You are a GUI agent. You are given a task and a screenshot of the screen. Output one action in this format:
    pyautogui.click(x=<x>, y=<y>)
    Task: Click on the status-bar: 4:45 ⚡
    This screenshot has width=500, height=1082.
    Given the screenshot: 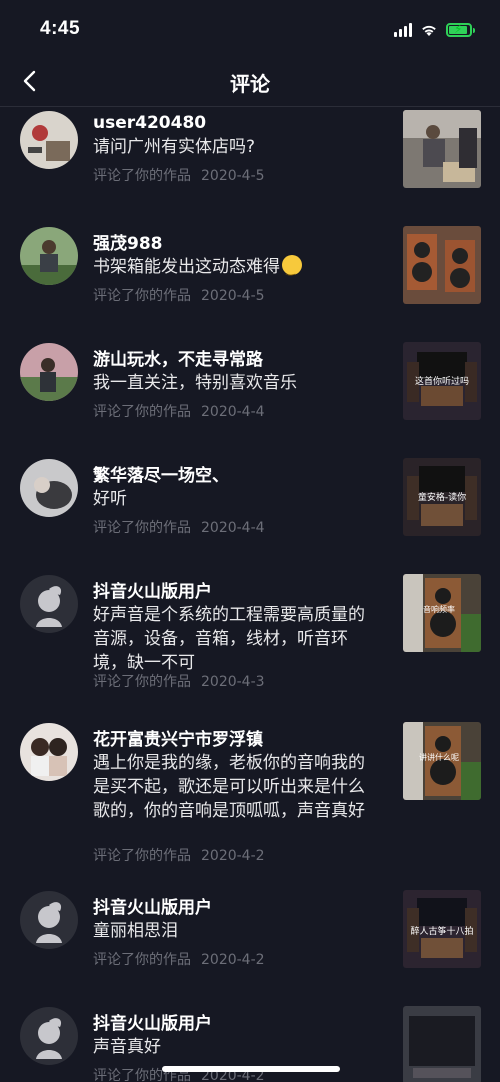 What is the action you would take?
    pyautogui.click(x=250, y=29)
    